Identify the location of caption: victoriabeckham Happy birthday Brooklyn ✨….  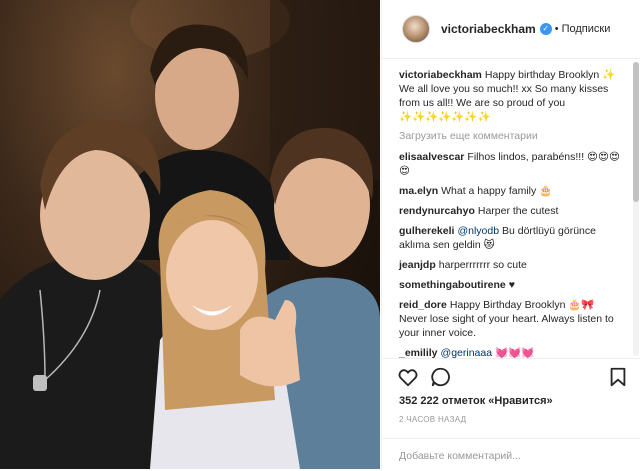
(510, 96).